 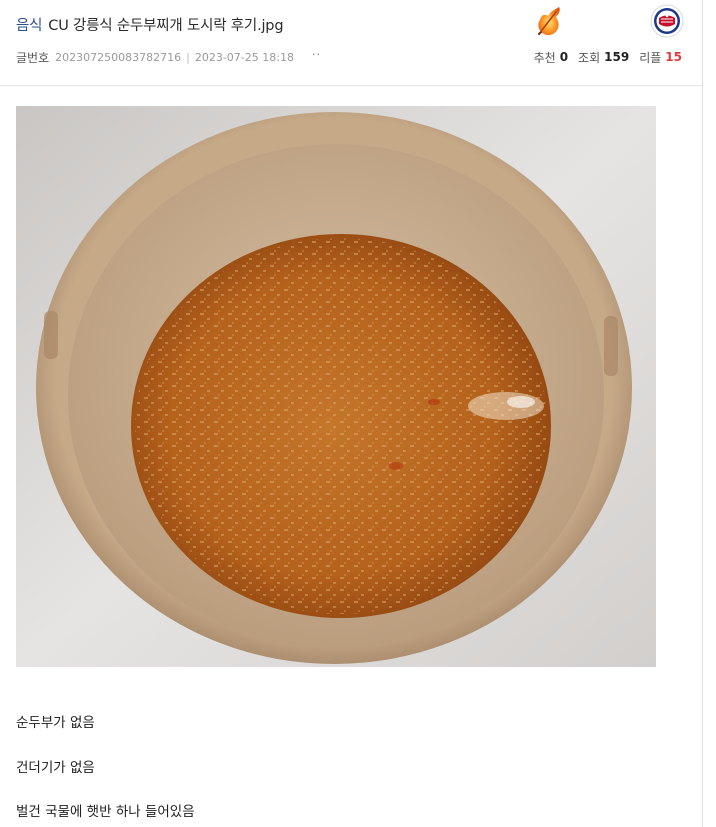 What do you see at coordinates (549, 21) in the screenshot?
I see `fire-badge-icon` at bounding box center [549, 21].